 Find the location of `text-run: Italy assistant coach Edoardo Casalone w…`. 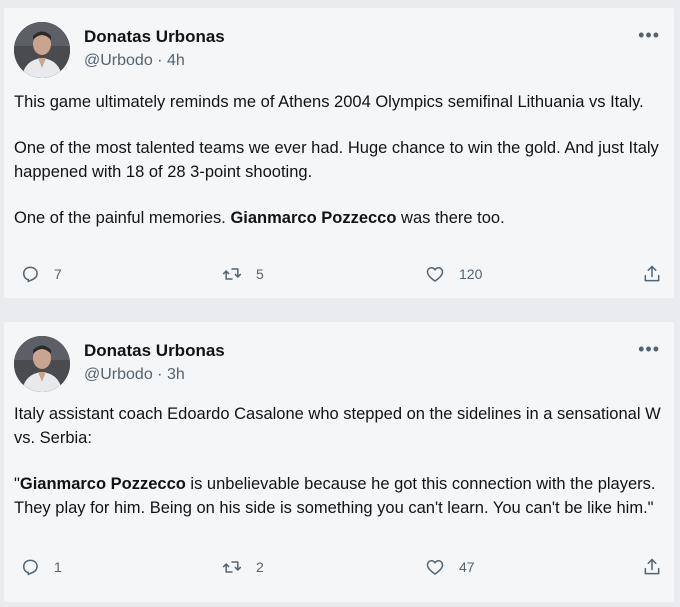

text-run: Italy assistant coach Edoardo Casalone w… is located at coordinates (337, 426).